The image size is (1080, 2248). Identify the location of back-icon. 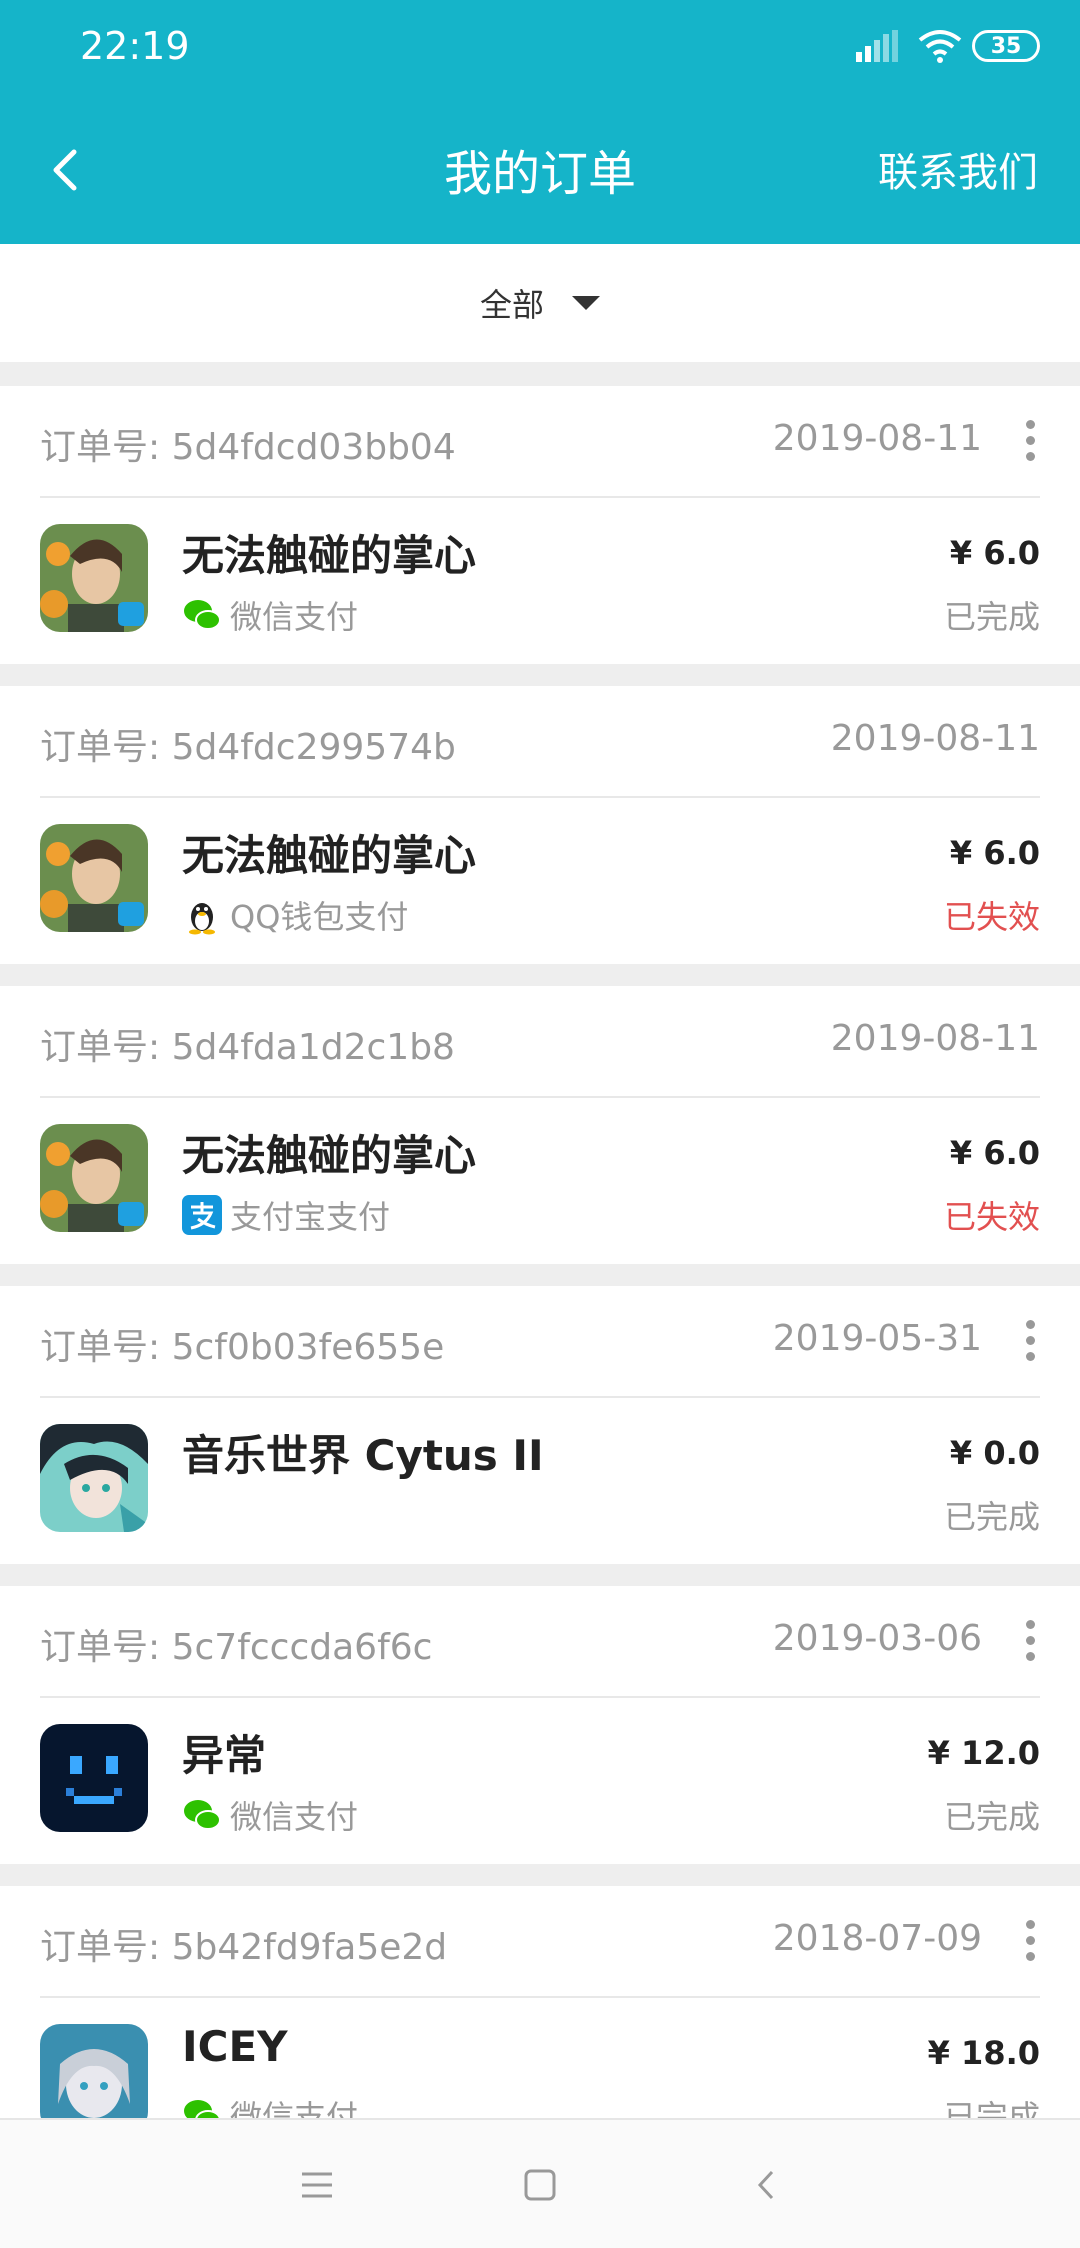
(767, 2185).